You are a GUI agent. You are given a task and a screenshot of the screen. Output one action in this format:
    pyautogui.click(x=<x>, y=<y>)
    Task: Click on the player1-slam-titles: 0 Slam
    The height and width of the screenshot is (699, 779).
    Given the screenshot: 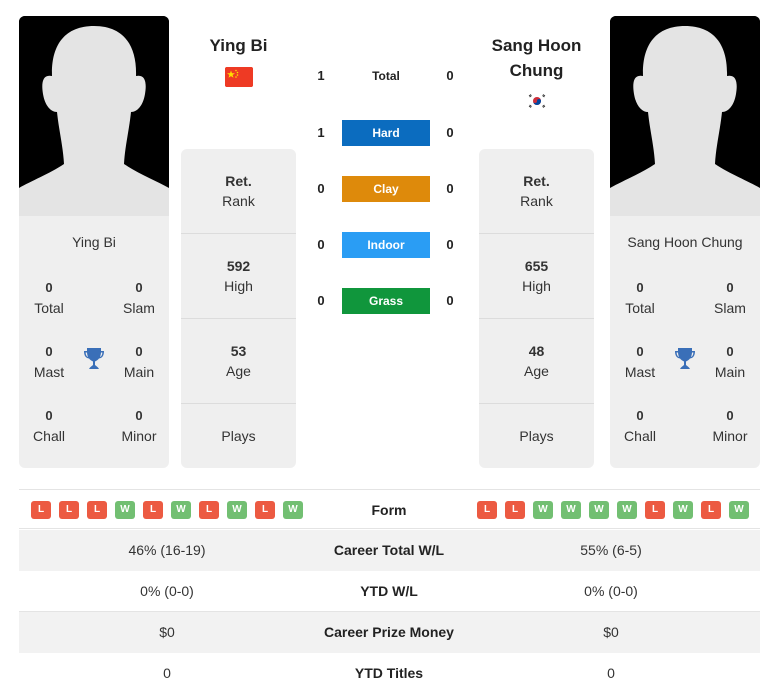 What is the action you would take?
    pyautogui.click(x=139, y=298)
    